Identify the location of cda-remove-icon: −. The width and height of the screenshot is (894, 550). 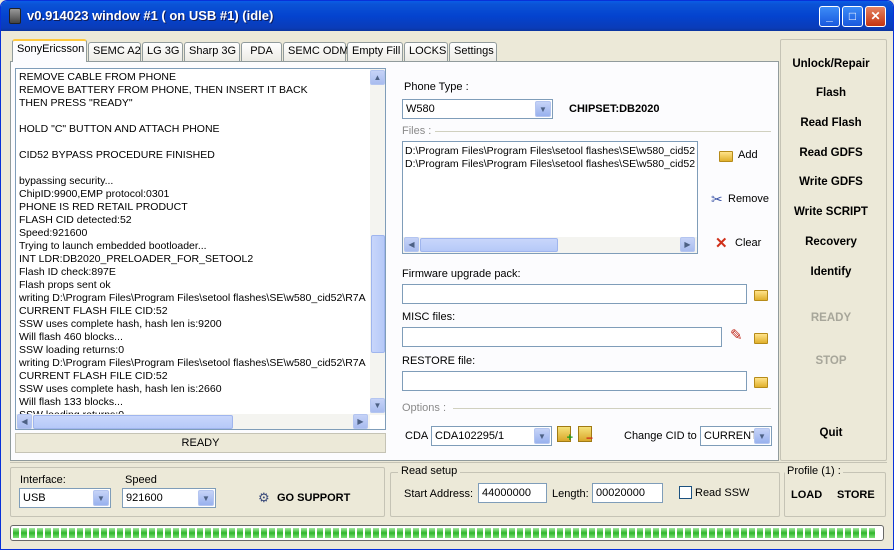
(585, 435).